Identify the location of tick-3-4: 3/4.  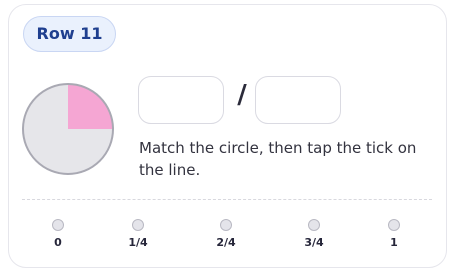
(314, 234).